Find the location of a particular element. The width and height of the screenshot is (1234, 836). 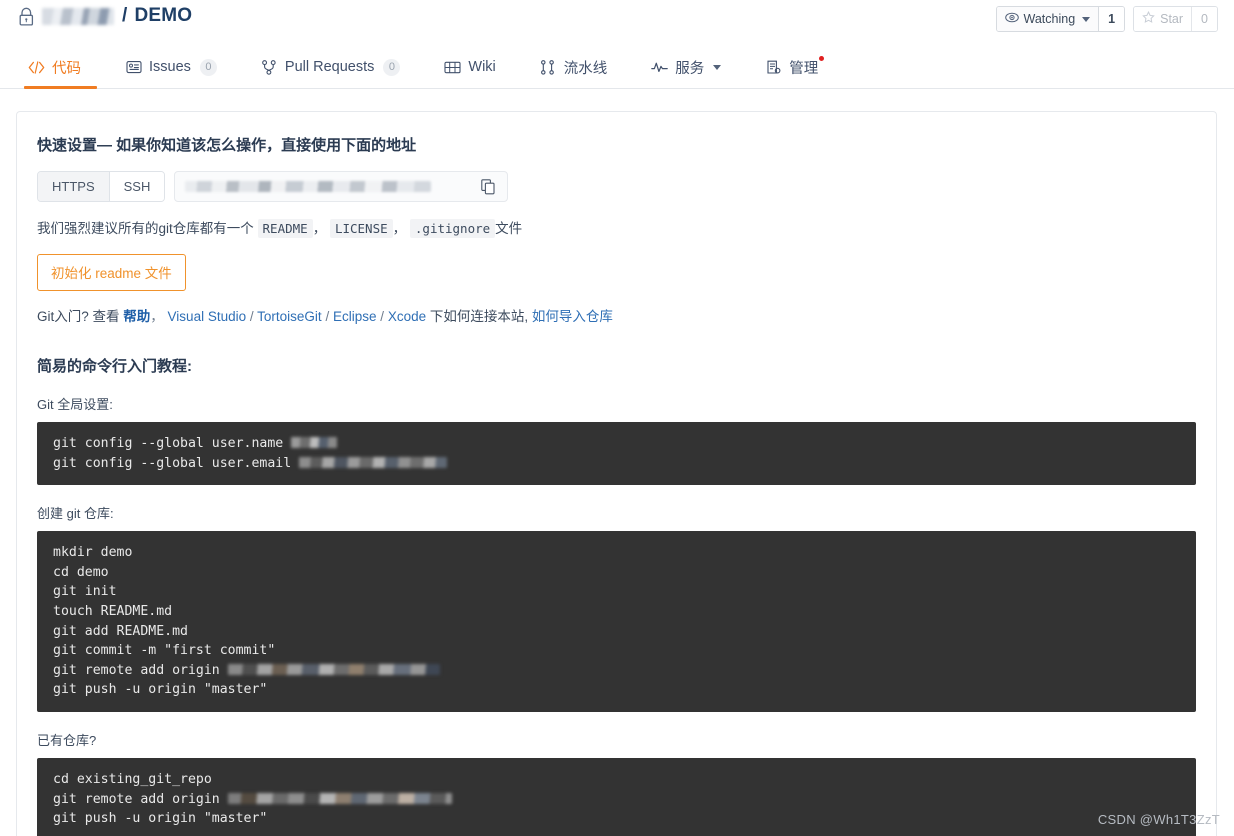

issue-card-icon is located at coordinates (133, 67).